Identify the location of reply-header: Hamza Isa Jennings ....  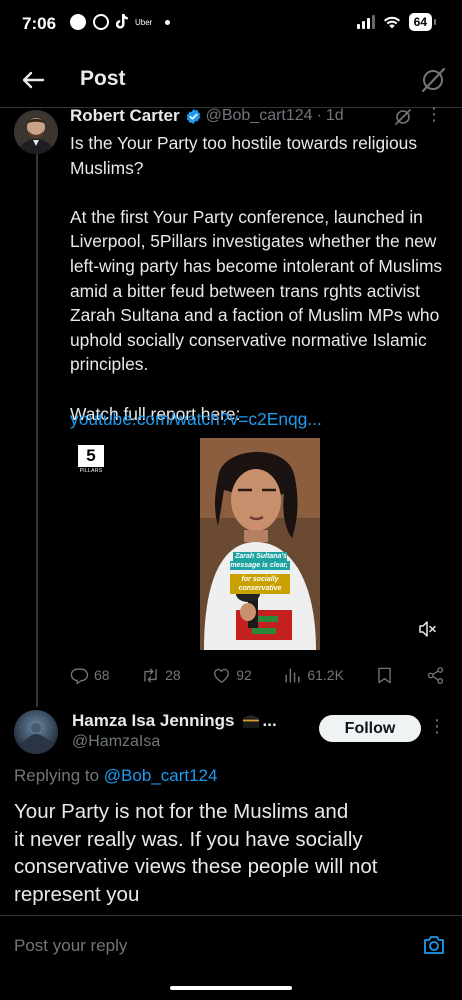
(174, 721).